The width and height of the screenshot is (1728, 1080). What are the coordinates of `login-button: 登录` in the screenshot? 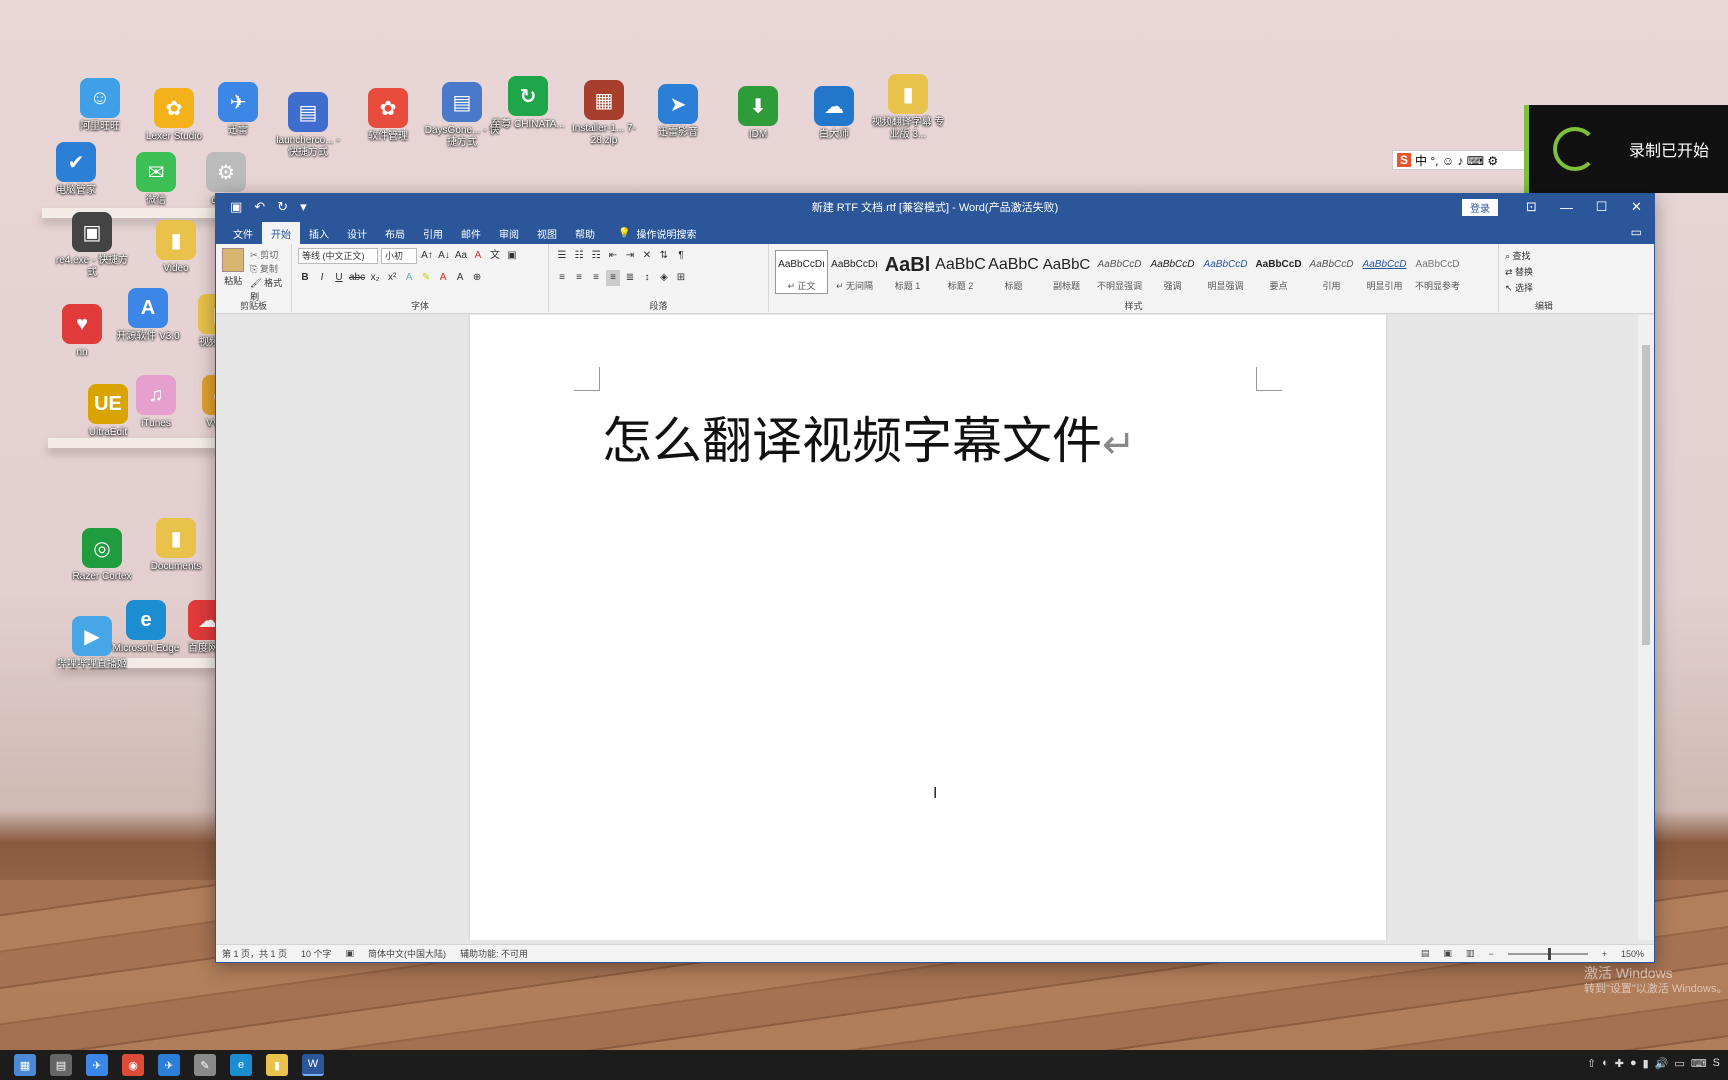 It's located at (1480, 207).